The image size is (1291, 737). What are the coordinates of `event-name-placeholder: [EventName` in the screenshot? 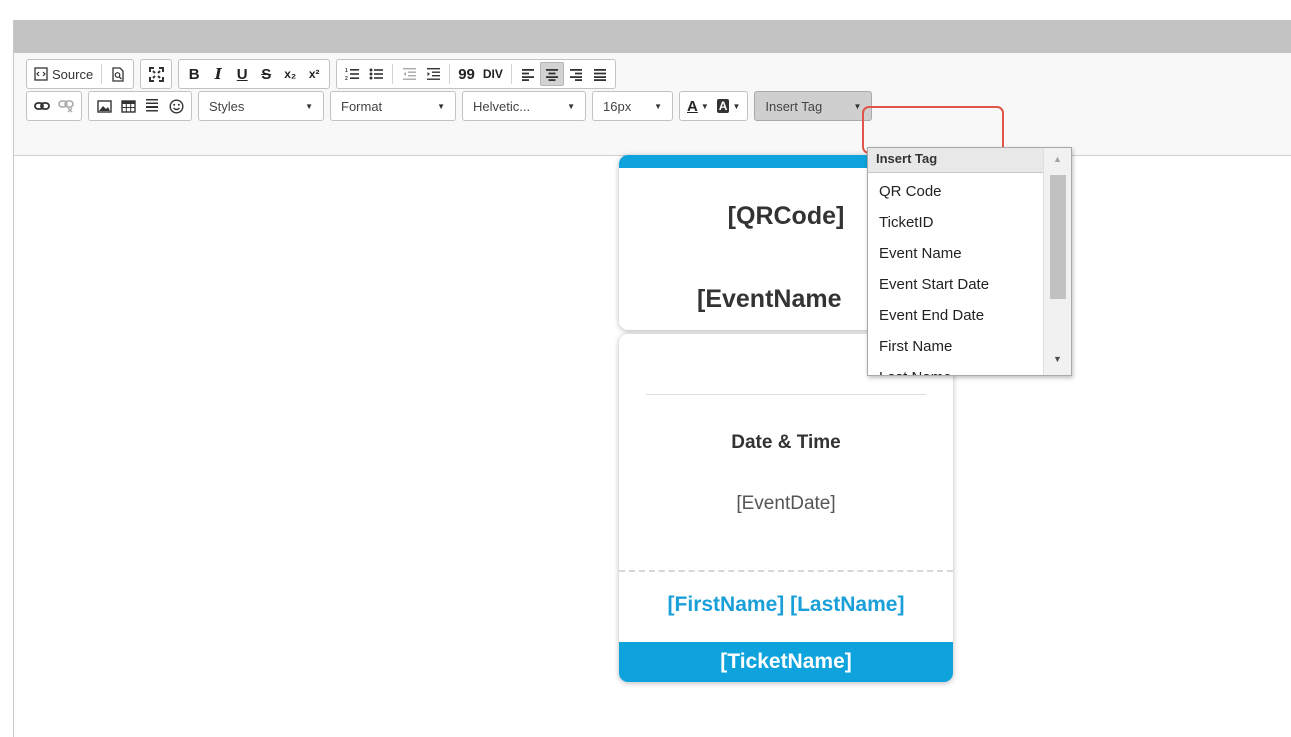 It's located at (769, 299).